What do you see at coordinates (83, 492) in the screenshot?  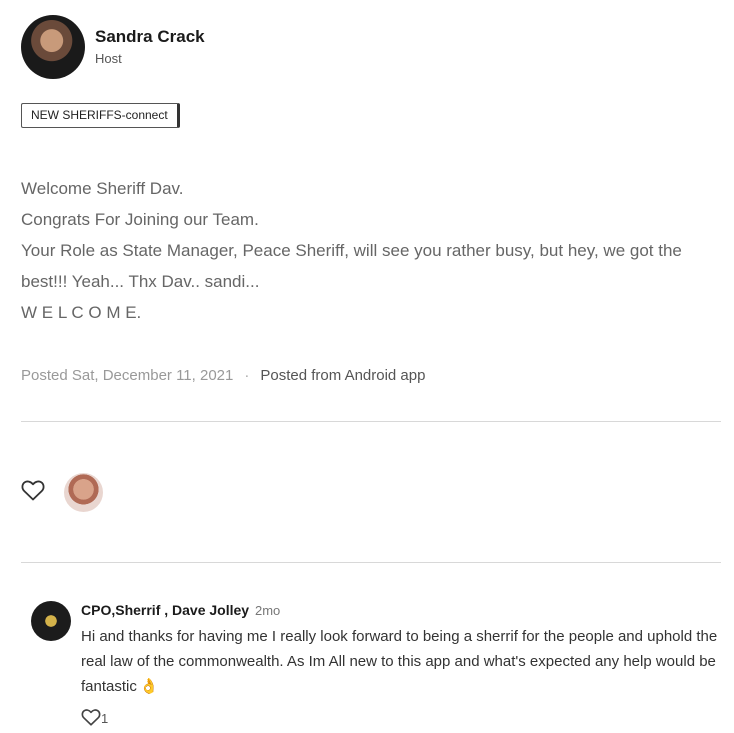 I see `liker-avatar` at bounding box center [83, 492].